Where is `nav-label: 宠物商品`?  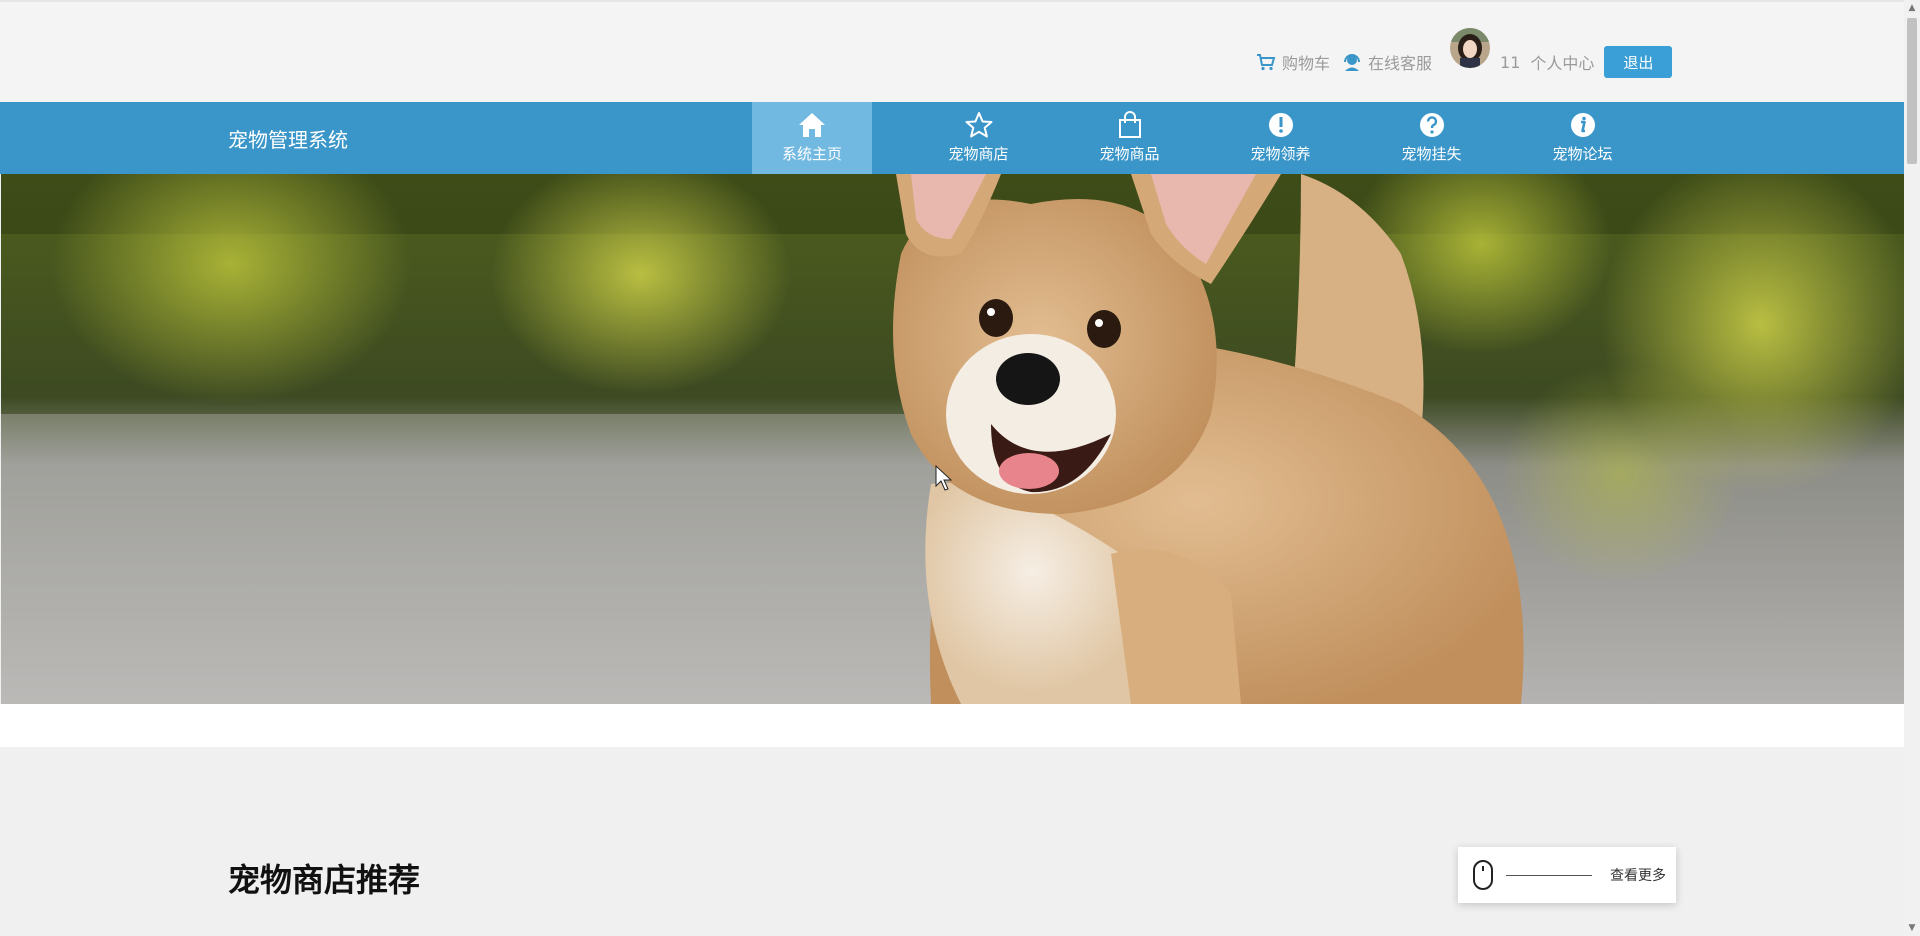 nav-label: 宠物商品 is located at coordinates (1129, 154).